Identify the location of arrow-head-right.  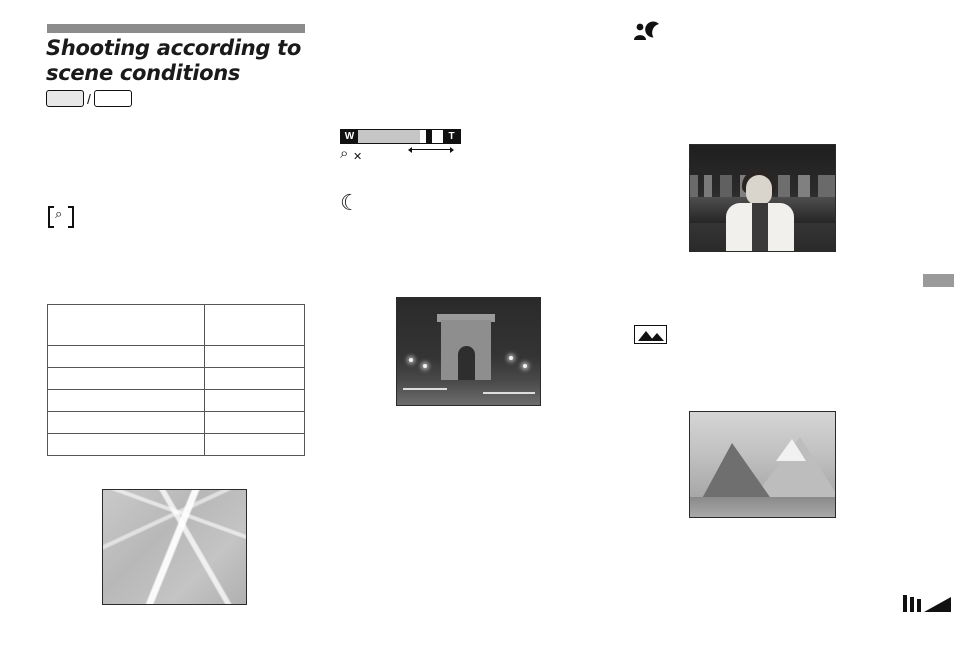
(452, 149).